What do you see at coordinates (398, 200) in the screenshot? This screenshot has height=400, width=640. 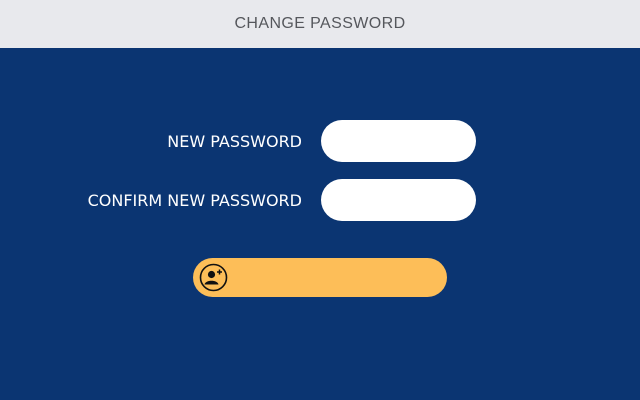 I see `confirm-password-input` at bounding box center [398, 200].